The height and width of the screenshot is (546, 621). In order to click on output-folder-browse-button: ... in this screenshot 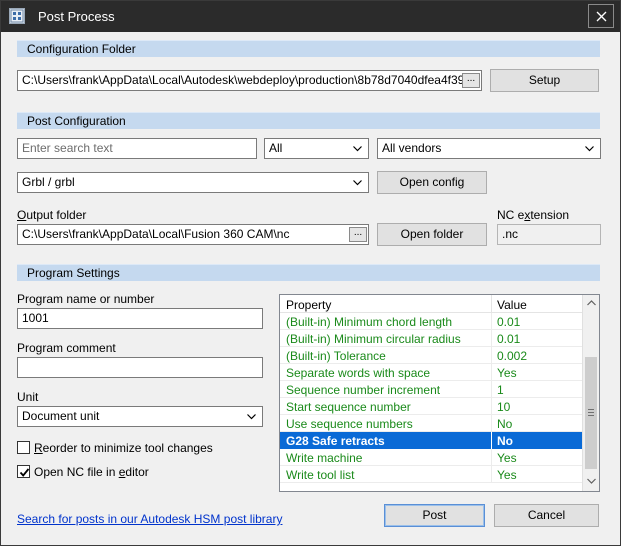, I will do `click(358, 234)`.